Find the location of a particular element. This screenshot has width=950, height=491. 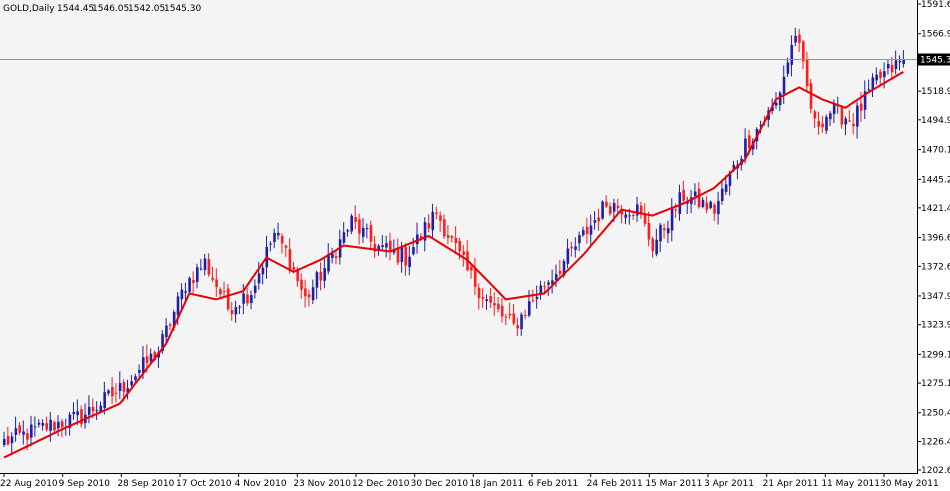

x-tick-label: 18 Jan 2011 is located at coordinates (496, 484).